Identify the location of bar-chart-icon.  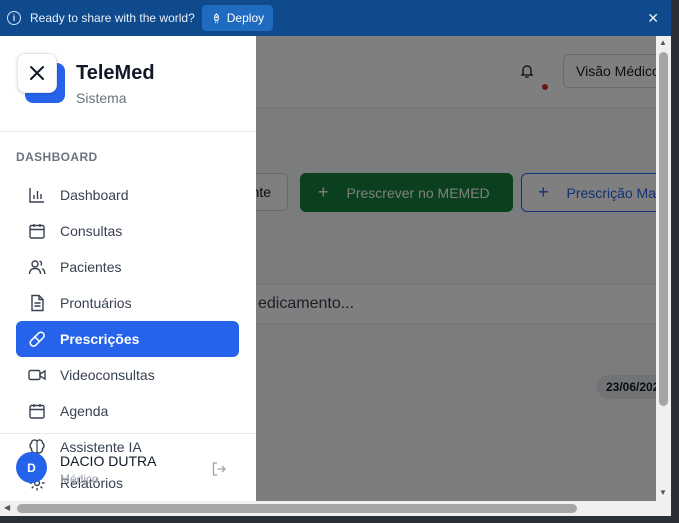
(37, 195).